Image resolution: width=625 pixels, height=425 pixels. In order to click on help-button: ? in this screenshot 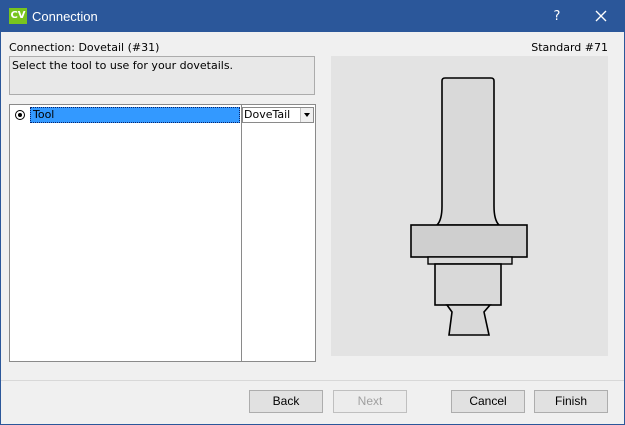, I will do `click(557, 16)`.